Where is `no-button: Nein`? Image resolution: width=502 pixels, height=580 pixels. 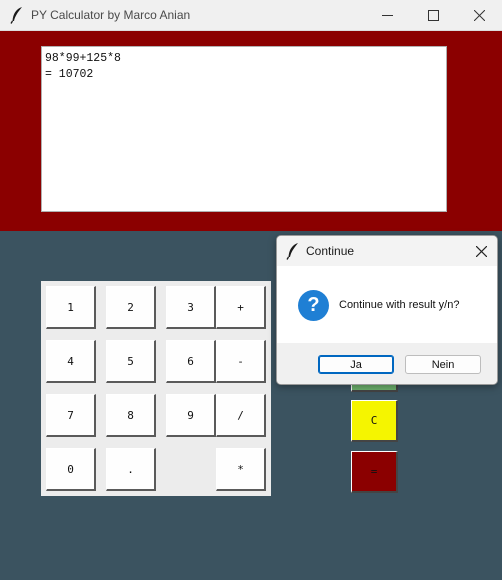 no-button: Nein is located at coordinates (443, 364).